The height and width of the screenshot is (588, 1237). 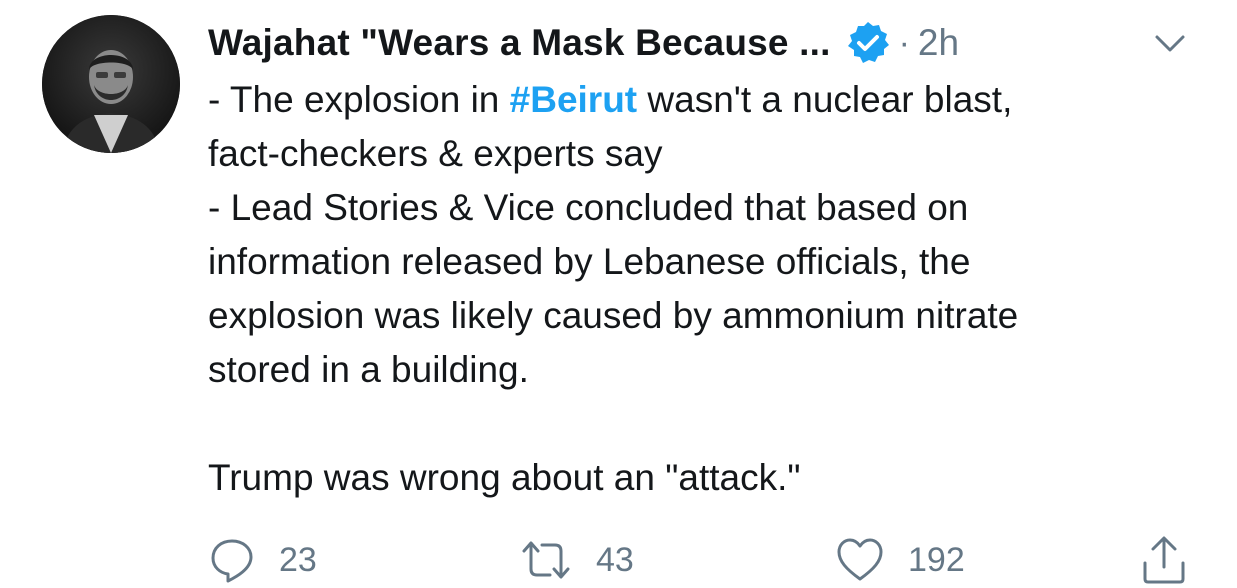 I want to click on share-icon, so click(x=1164, y=560).